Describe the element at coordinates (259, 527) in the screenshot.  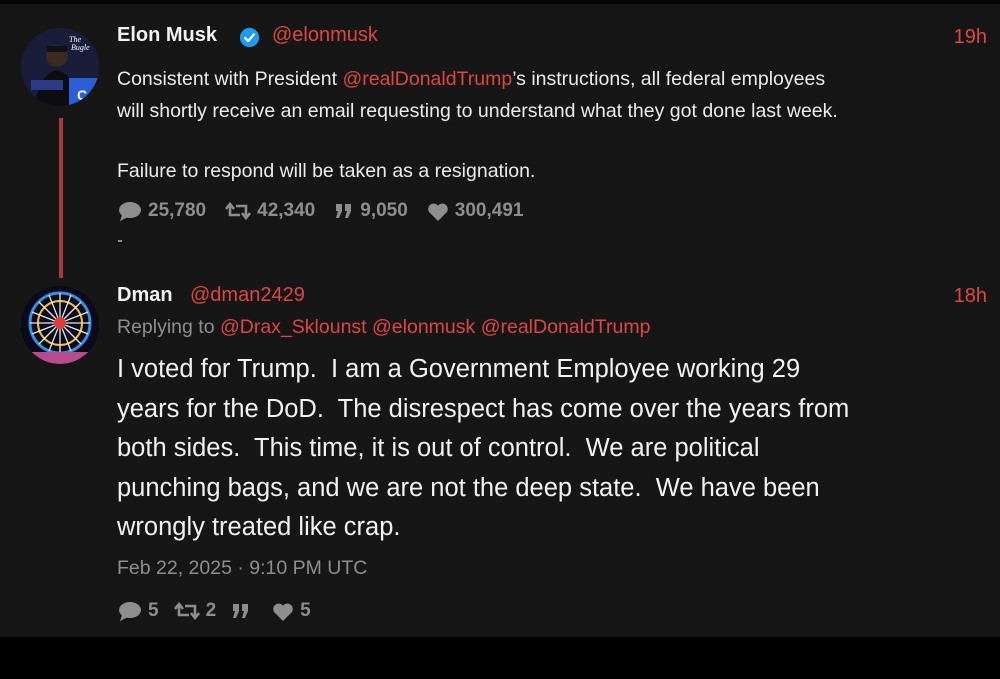
I see `tweet-text-line: wrongly treated like crap.` at that location.